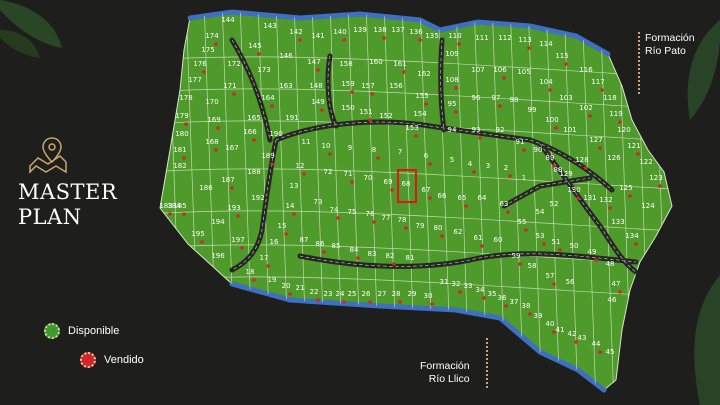 Image resolution: width=720 pixels, height=405 pixels. I want to click on lot-146: 146, so click(286, 56).